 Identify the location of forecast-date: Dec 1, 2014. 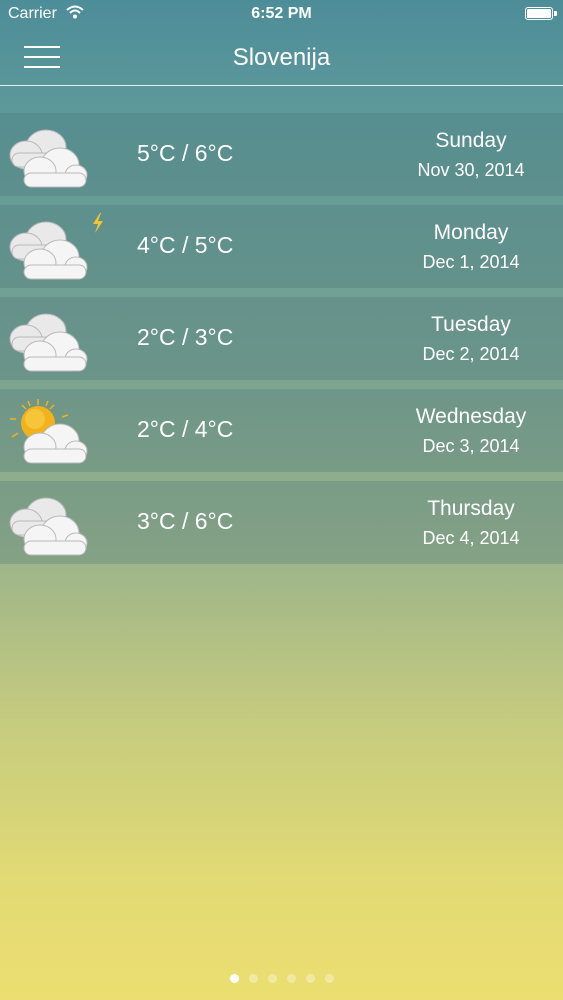
(471, 262).